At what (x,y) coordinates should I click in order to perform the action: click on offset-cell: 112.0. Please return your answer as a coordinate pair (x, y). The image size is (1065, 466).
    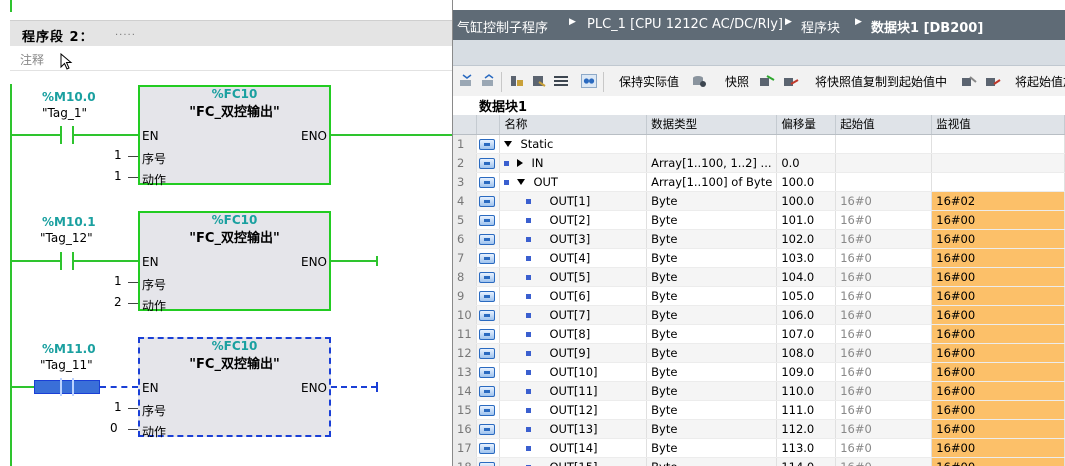
    Looking at the image, I should click on (806, 429).